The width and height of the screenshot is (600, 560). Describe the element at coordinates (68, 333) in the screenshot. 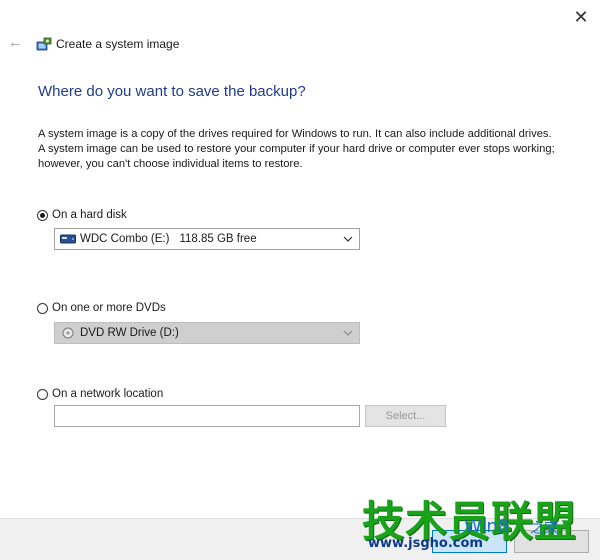

I see `dvd-drive-icon` at that location.